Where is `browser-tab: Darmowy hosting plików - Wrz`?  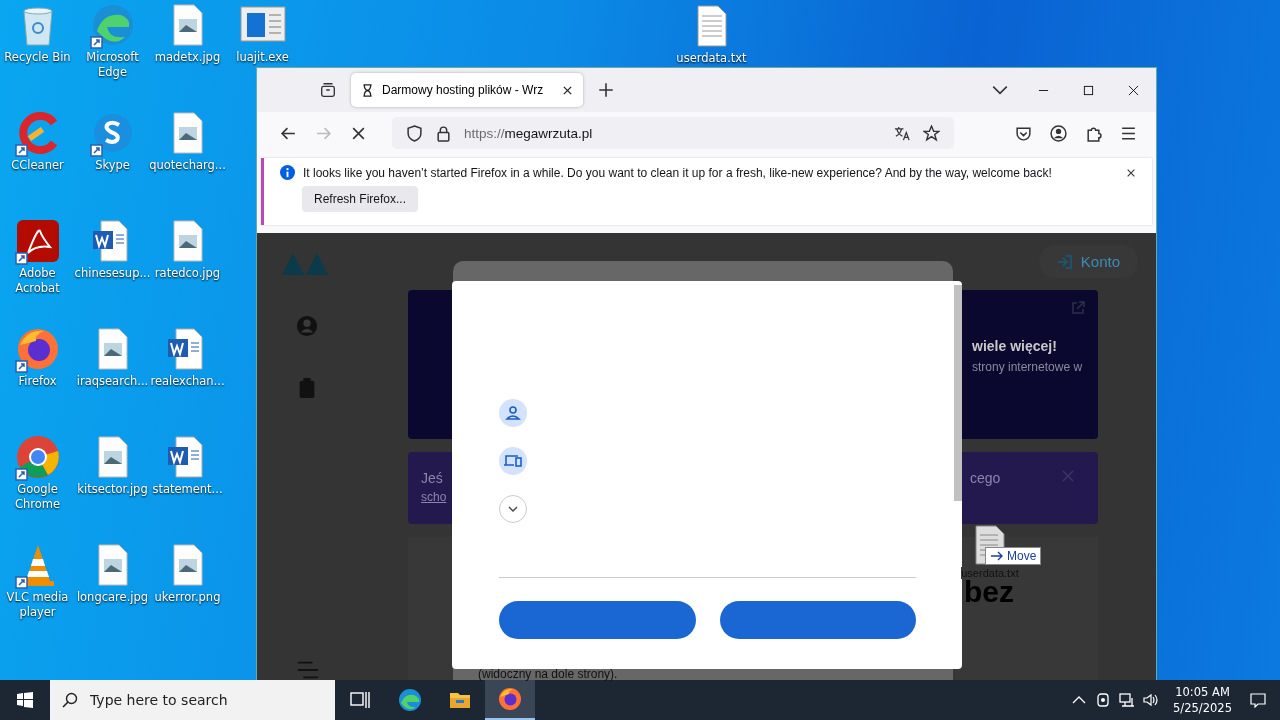
browser-tab: Darmowy hosting plików - Wrz is located at coordinates (467, 90).